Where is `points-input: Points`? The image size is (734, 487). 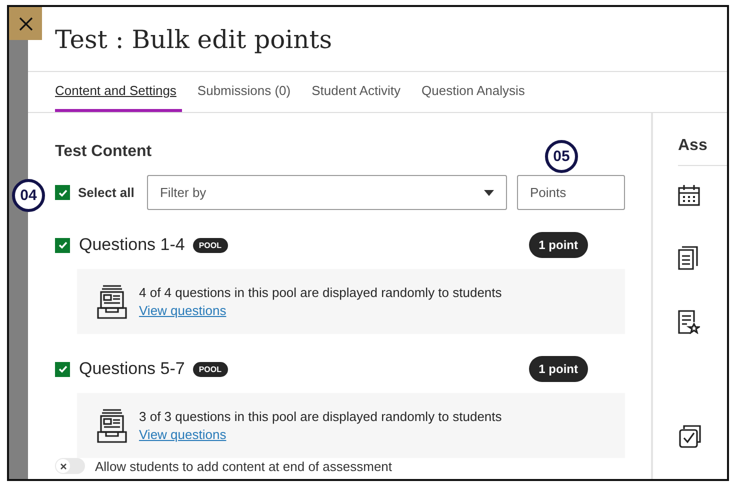 points-input: Points is located at coordinates (571, 192).